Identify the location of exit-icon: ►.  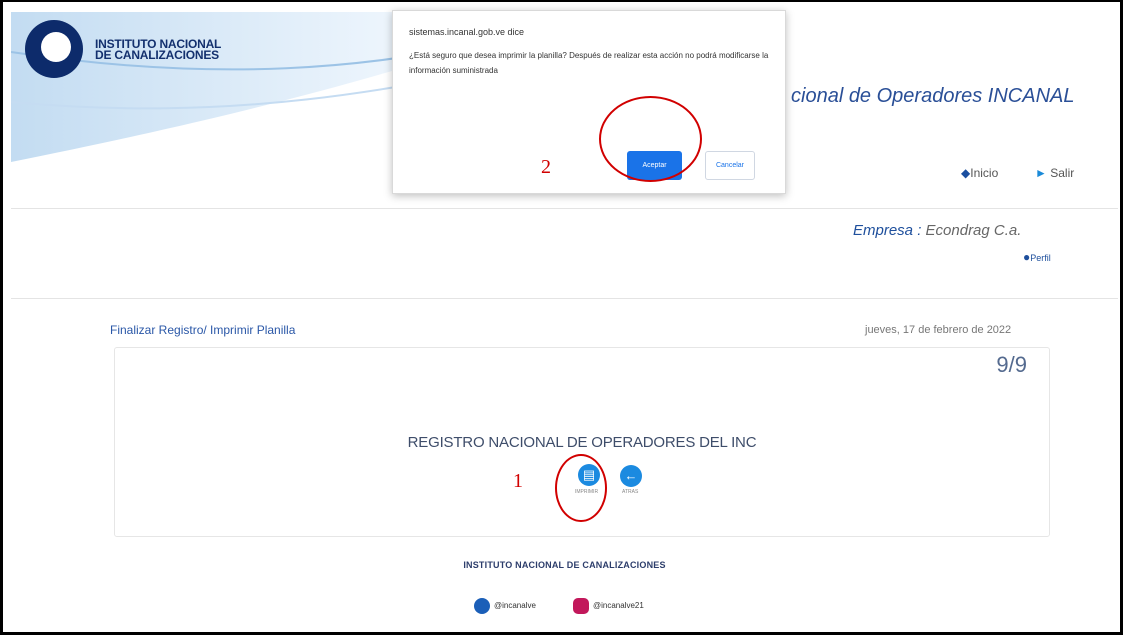
(1043, 173).